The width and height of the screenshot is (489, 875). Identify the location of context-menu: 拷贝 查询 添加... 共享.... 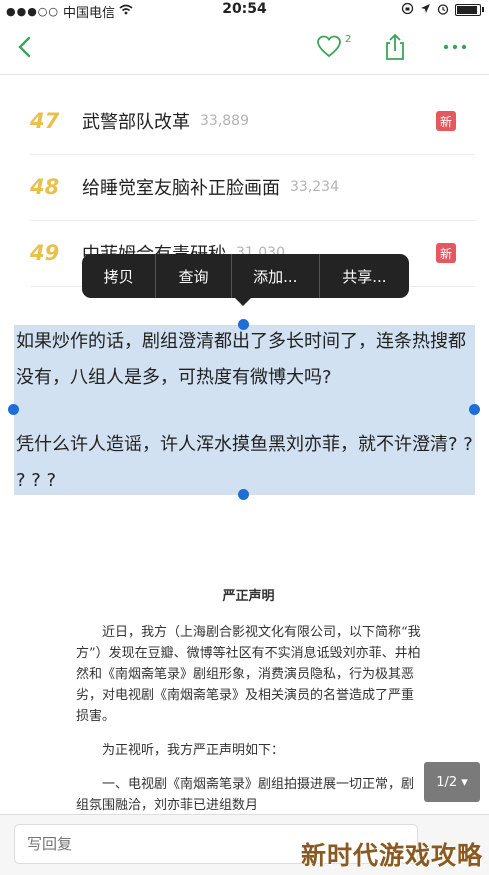
(245, 276).